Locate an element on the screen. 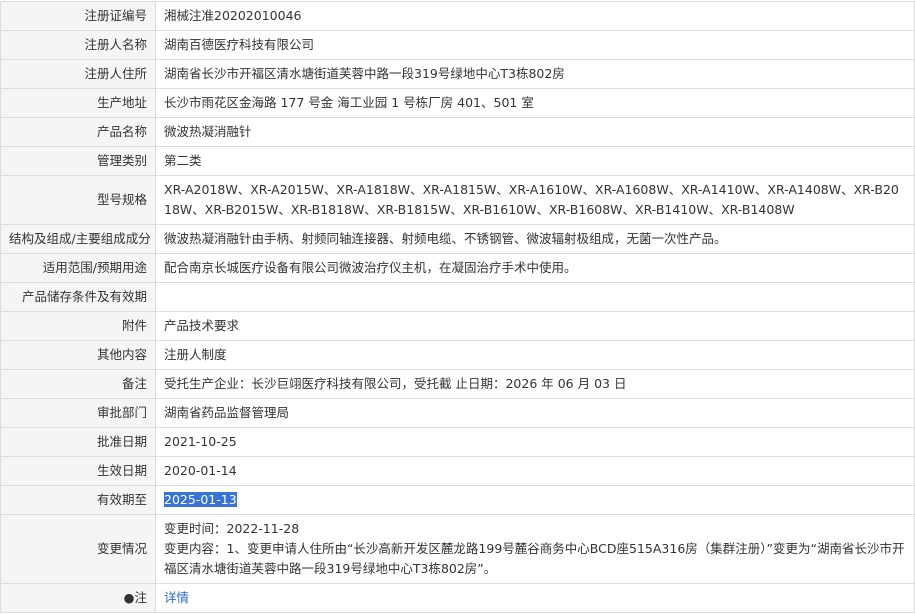  value-other: 注册人制度 is located at coordinates (535, 355).